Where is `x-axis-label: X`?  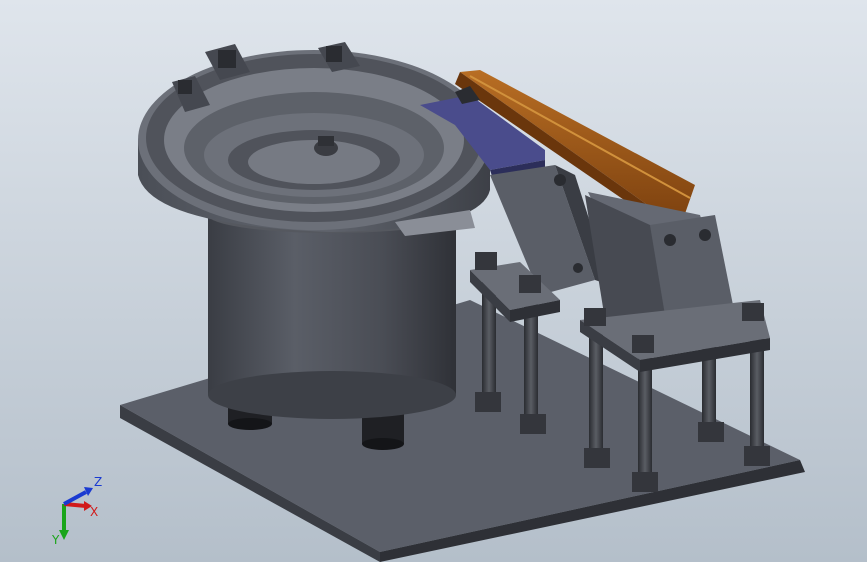
x-axis-label: X is located at coordinates (94, 512).